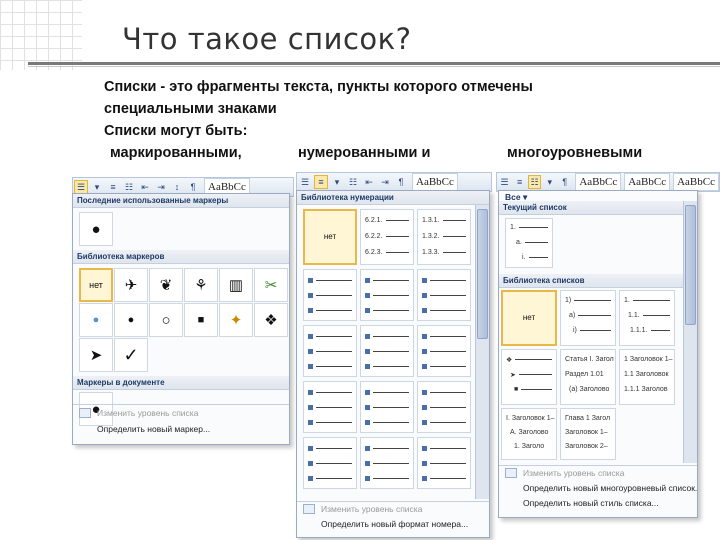 The image size is (720, 540). Describe the element at coordinates (435, 182) in the screenshot. I see `style-preview-2: AaBbCc` at that location.